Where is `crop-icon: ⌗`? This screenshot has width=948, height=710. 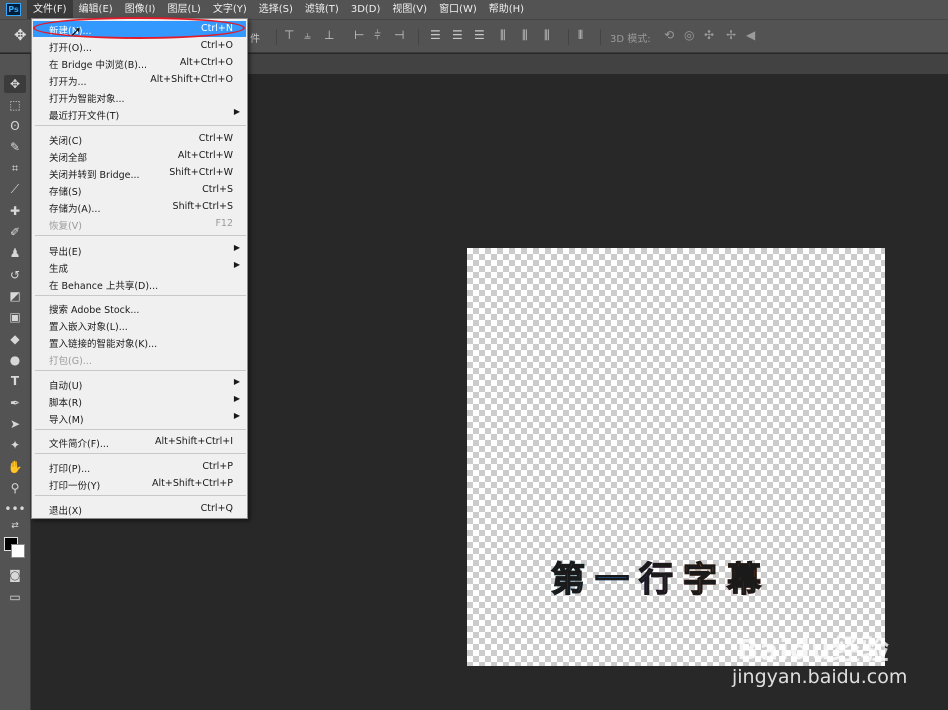
crop-icon: ⌗ is located at coordinates (15, 168).